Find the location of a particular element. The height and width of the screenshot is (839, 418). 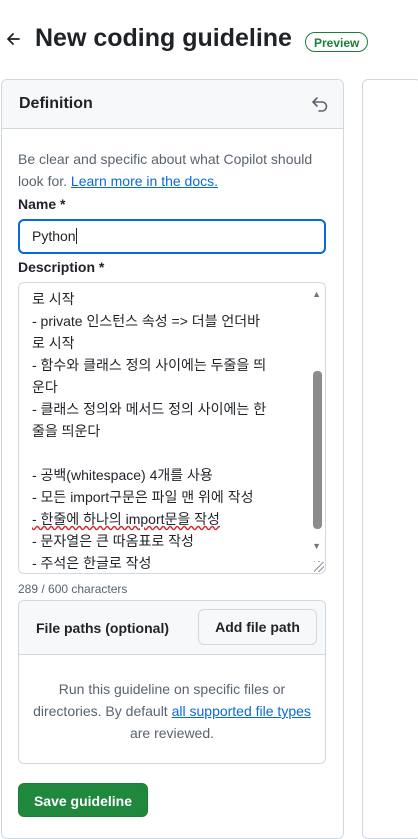

description-line: - 모든 import구문은 파일 맨 위에 작성 is located at coordinates (143, 497).